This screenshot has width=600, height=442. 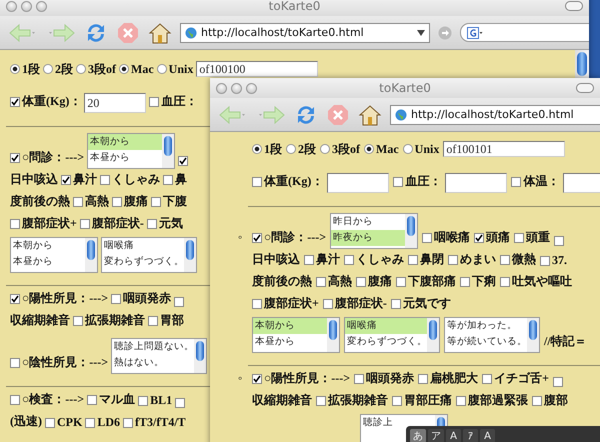 I want to click on palette-key: あ, so click(x=418, y=435).